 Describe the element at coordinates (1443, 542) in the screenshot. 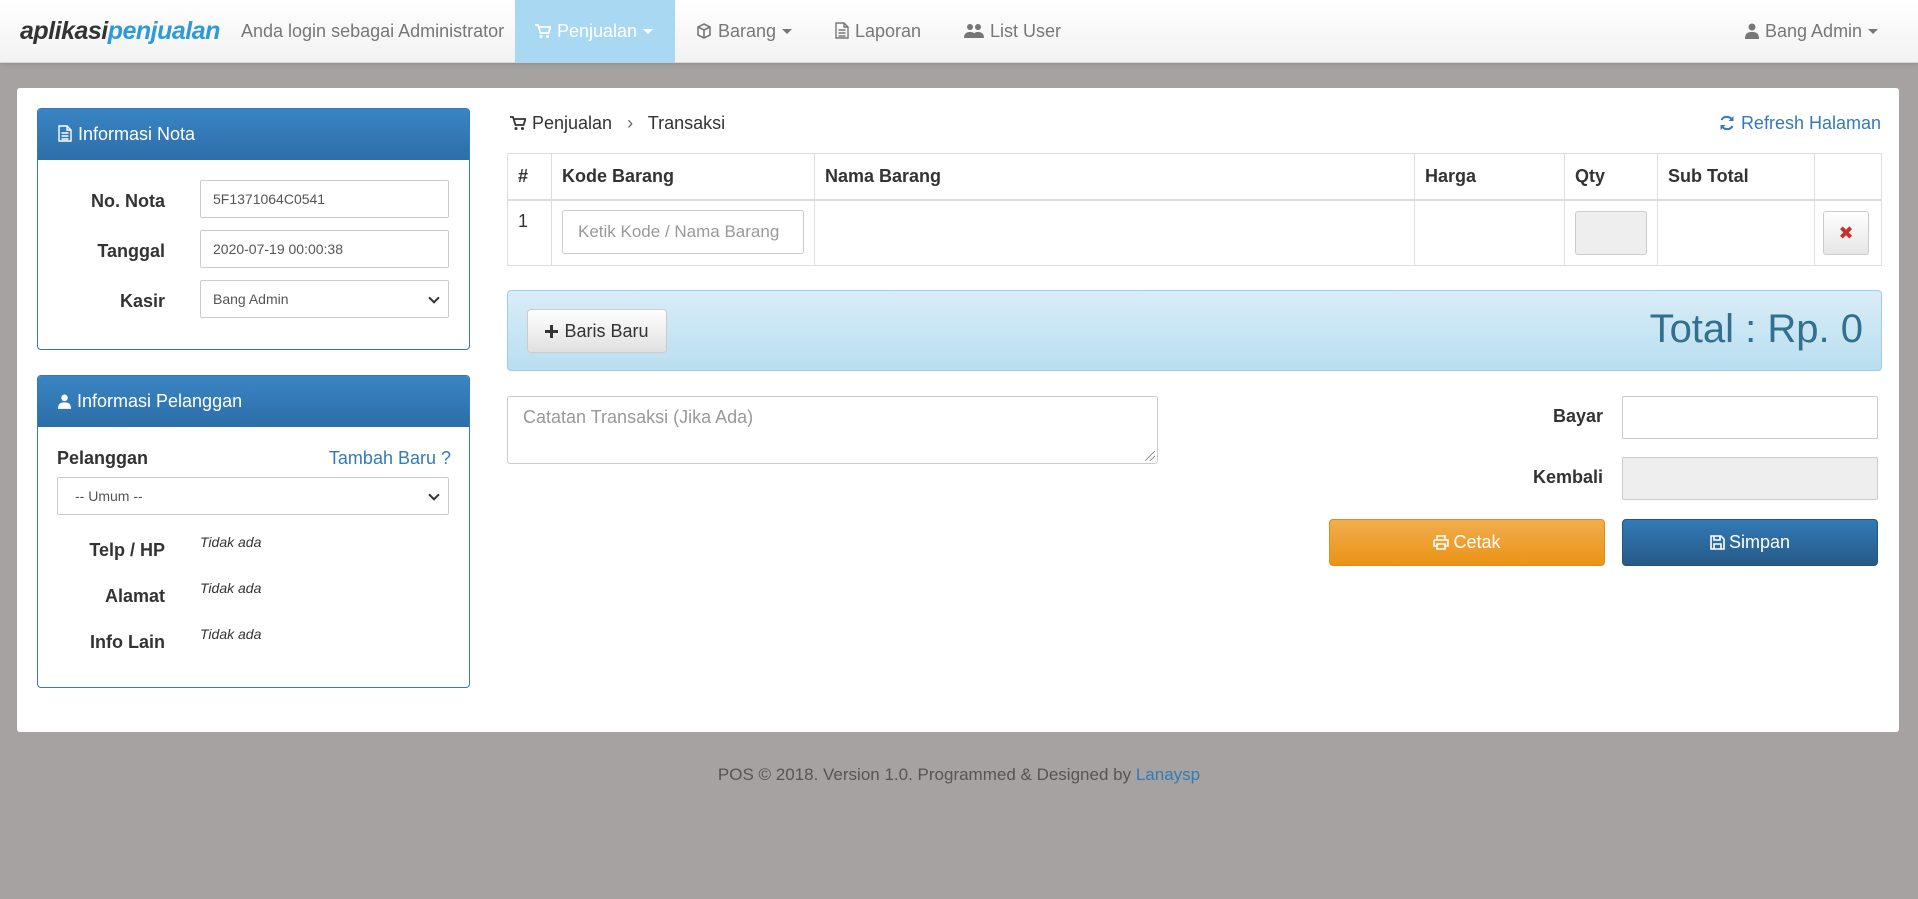

I see `print-icon` at that location.